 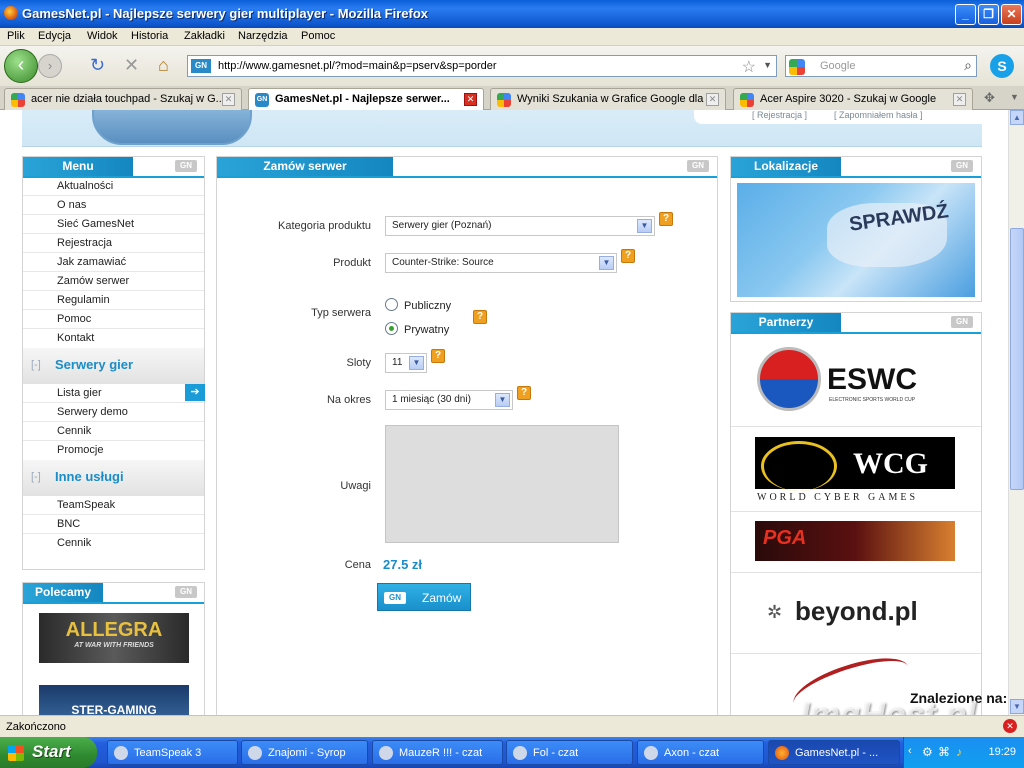 What do you see at coordinates (1010, 726) in the screenshot?
I see `adblock-icon: ✕` at bounding box center [1010, 726].